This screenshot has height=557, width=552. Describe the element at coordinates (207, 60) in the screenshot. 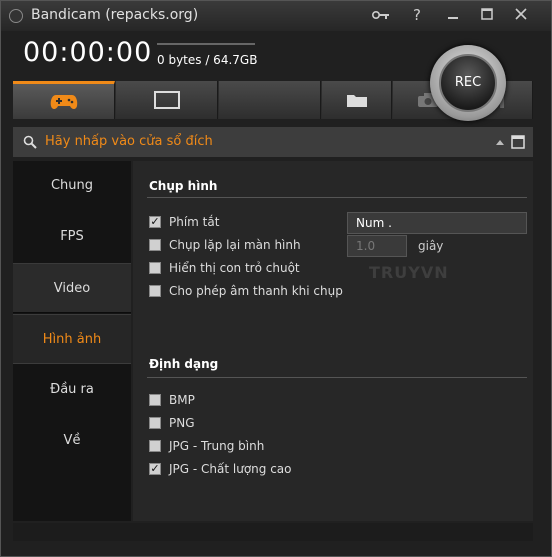

I see `file-size-text: 0 bytes / 64.7GB` at that location.